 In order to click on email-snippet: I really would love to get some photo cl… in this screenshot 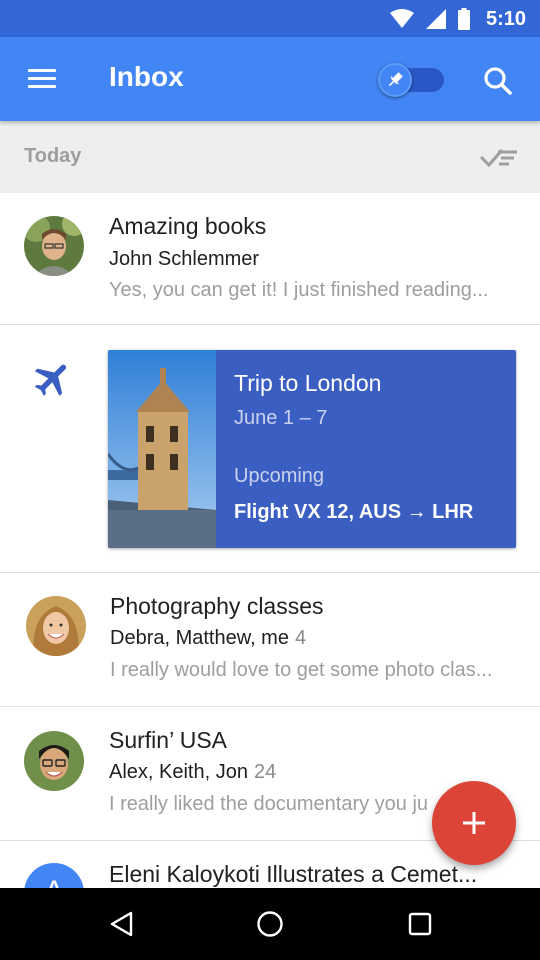, I will do `click(301, 670)`.